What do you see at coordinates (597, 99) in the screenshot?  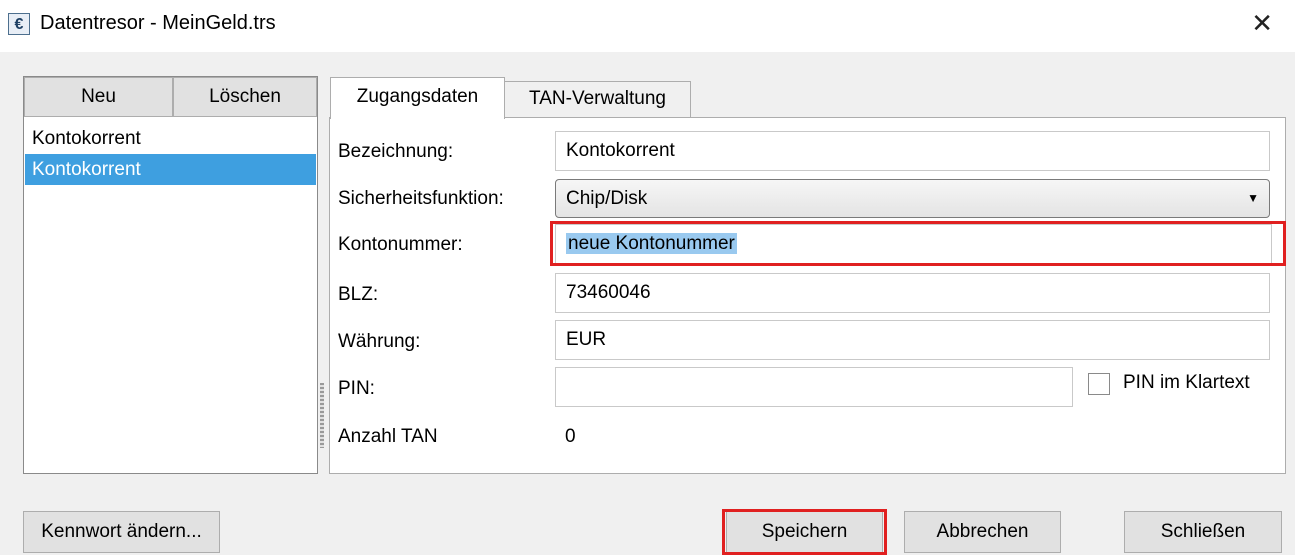 I see `tab-tan-verwaltung: TAN-Verwaltung` at bounding box center [597, 99].